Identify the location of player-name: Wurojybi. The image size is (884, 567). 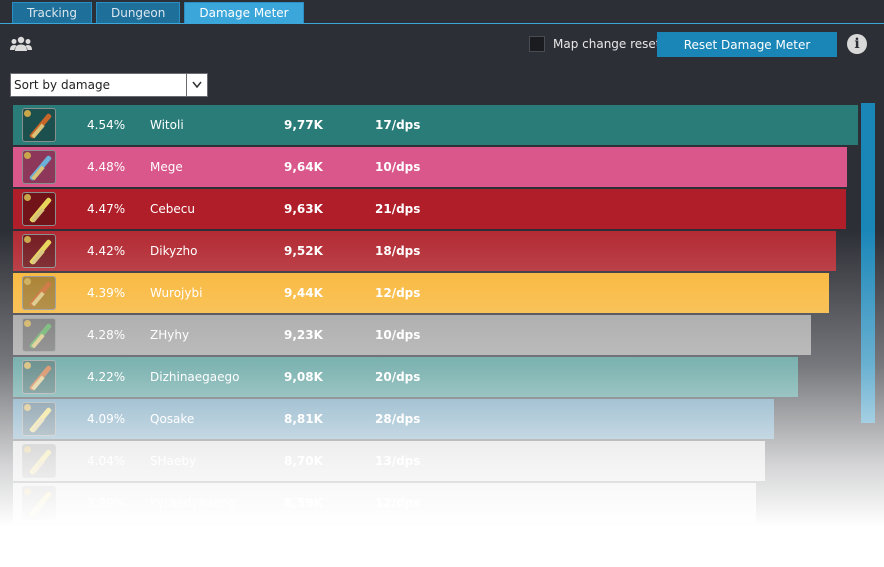
(176, 293).